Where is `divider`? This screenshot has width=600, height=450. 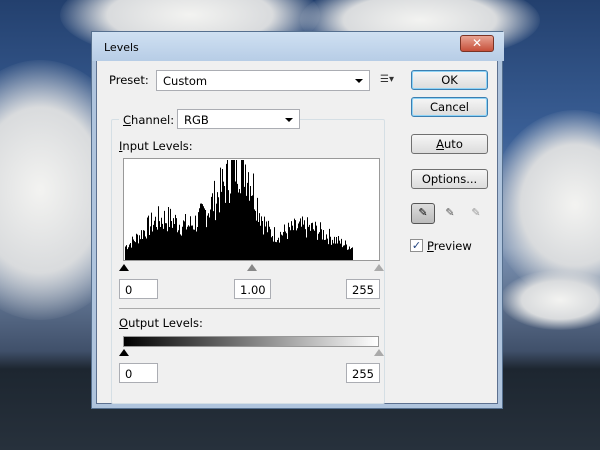
divider is located at coordinates (249, 308).